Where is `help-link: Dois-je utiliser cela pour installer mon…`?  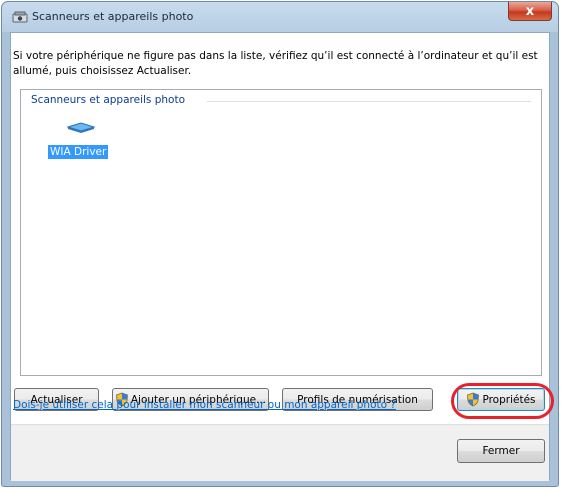
help-link: Dois-je utiliser cela pour installer mon… is located at coordinates (204, 405).